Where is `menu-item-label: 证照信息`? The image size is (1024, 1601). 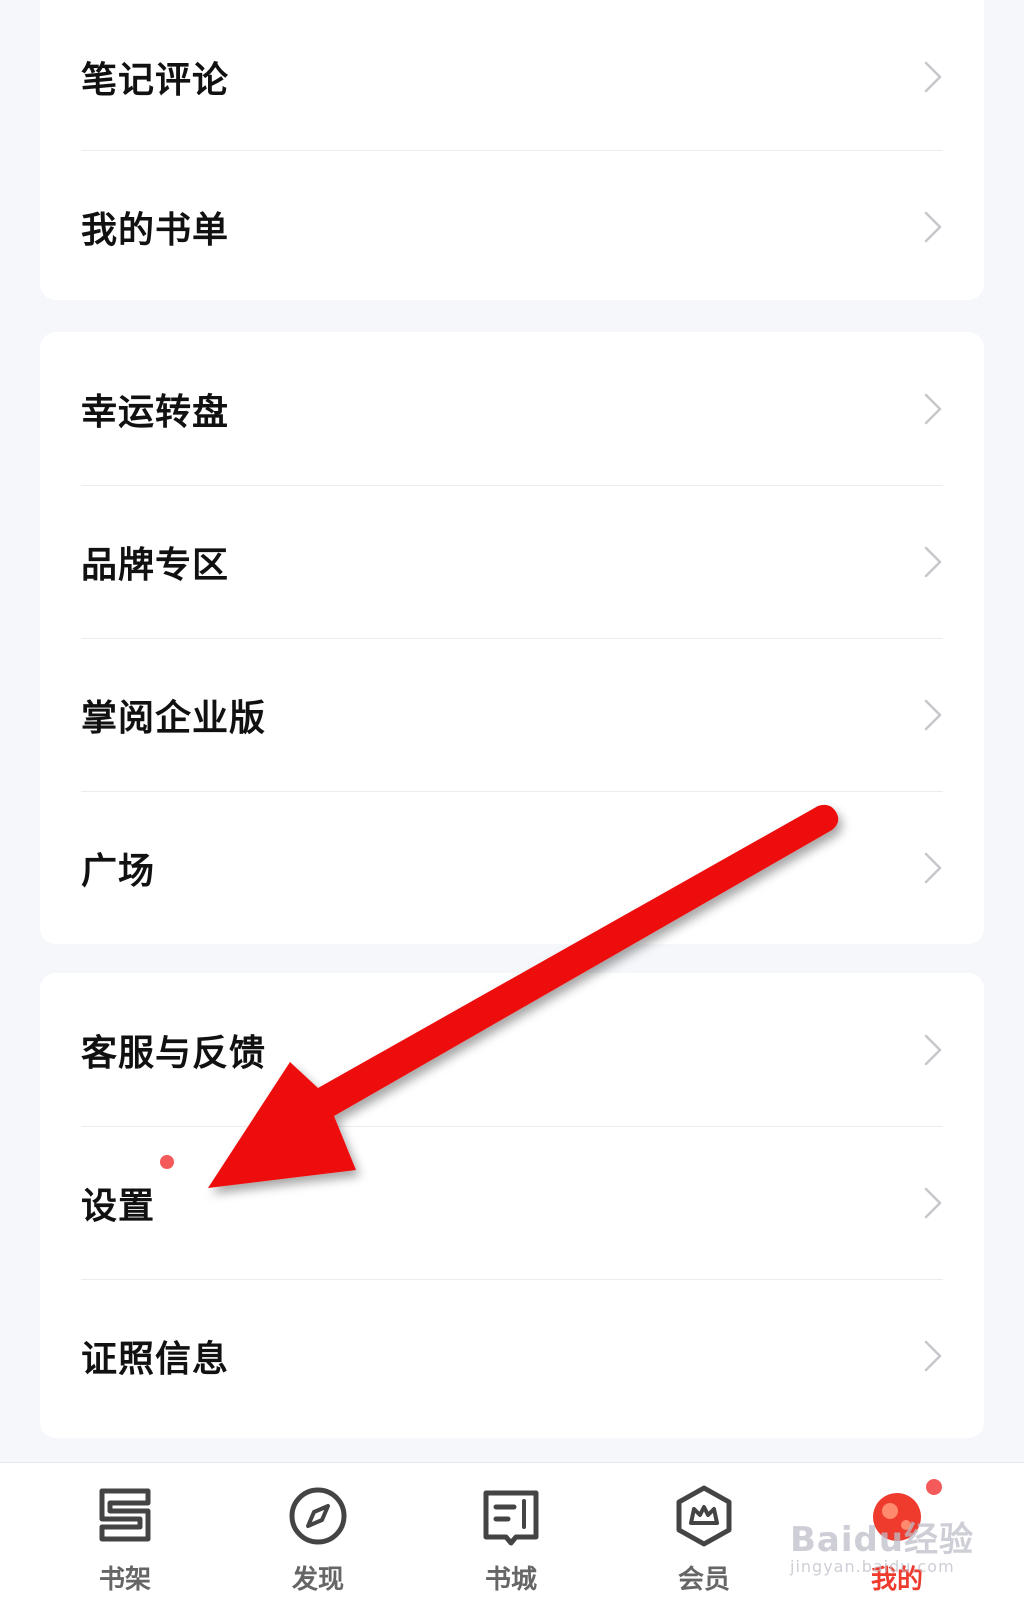 menu-item-label: 证照信息 is located at coordinates (155, 1359).